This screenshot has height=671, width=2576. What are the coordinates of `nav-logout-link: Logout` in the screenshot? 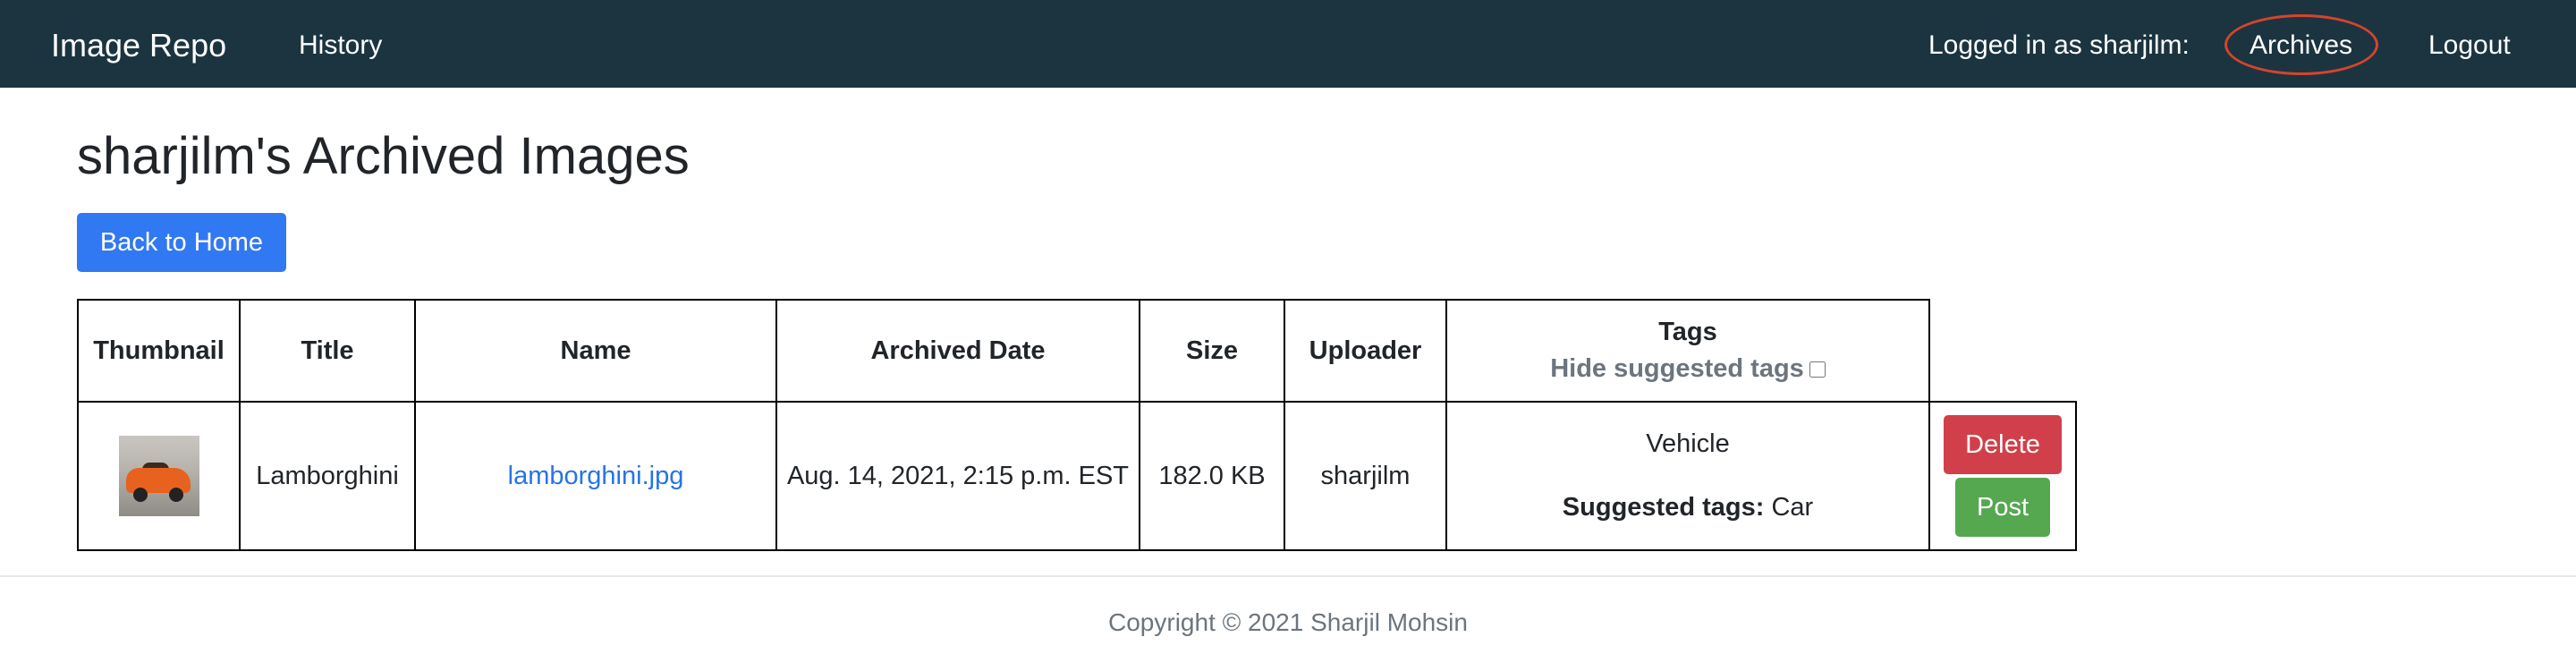 It's located at (2469, 46).